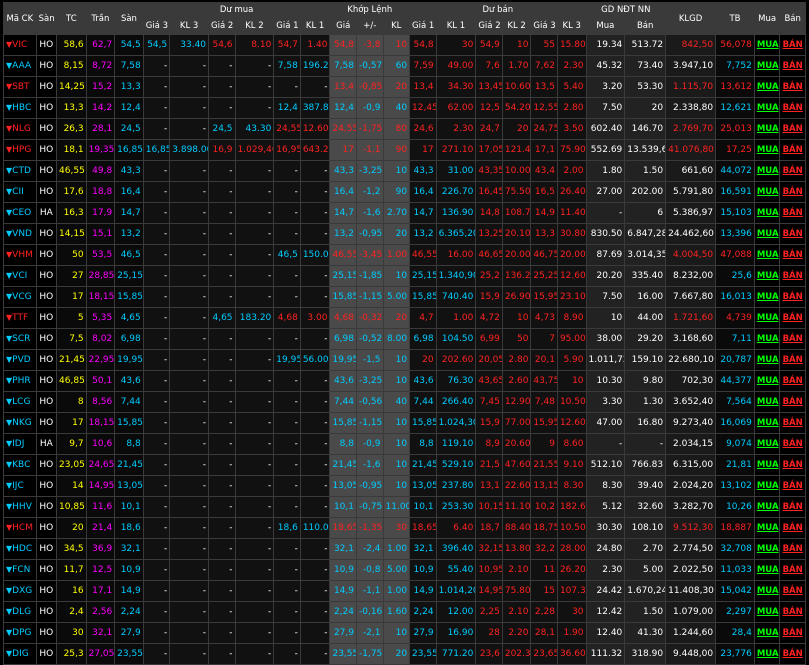 The width and height of the screenshot is (809, 665). What do you see at coordinates (20, 549) in the screenshot?
I see `symbol-cell: ▼HDC` at bounding box center [20, 549].